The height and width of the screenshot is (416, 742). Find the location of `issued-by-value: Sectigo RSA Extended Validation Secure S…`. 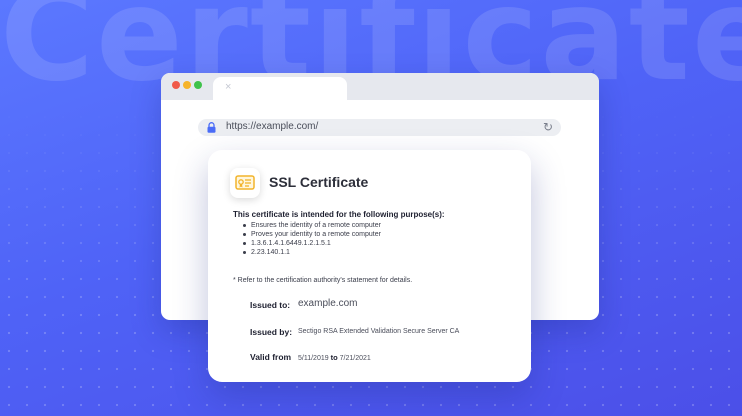

issued-by-value: Sectigo RSA Extended Validation Secure S… is located at coordinates (379, 331).